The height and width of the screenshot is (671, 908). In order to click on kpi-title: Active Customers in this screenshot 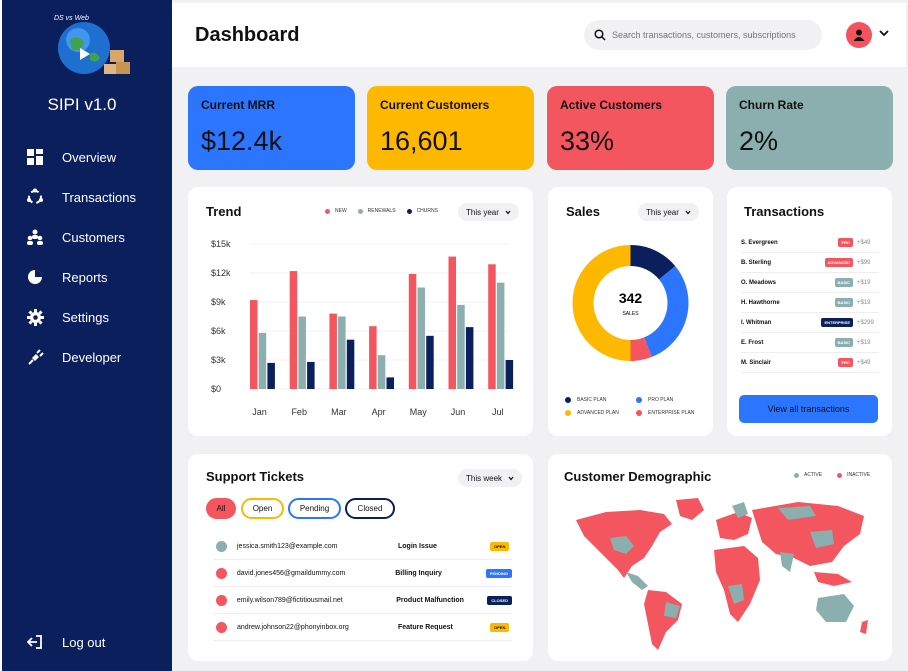, I will do `click(611, 105)`.